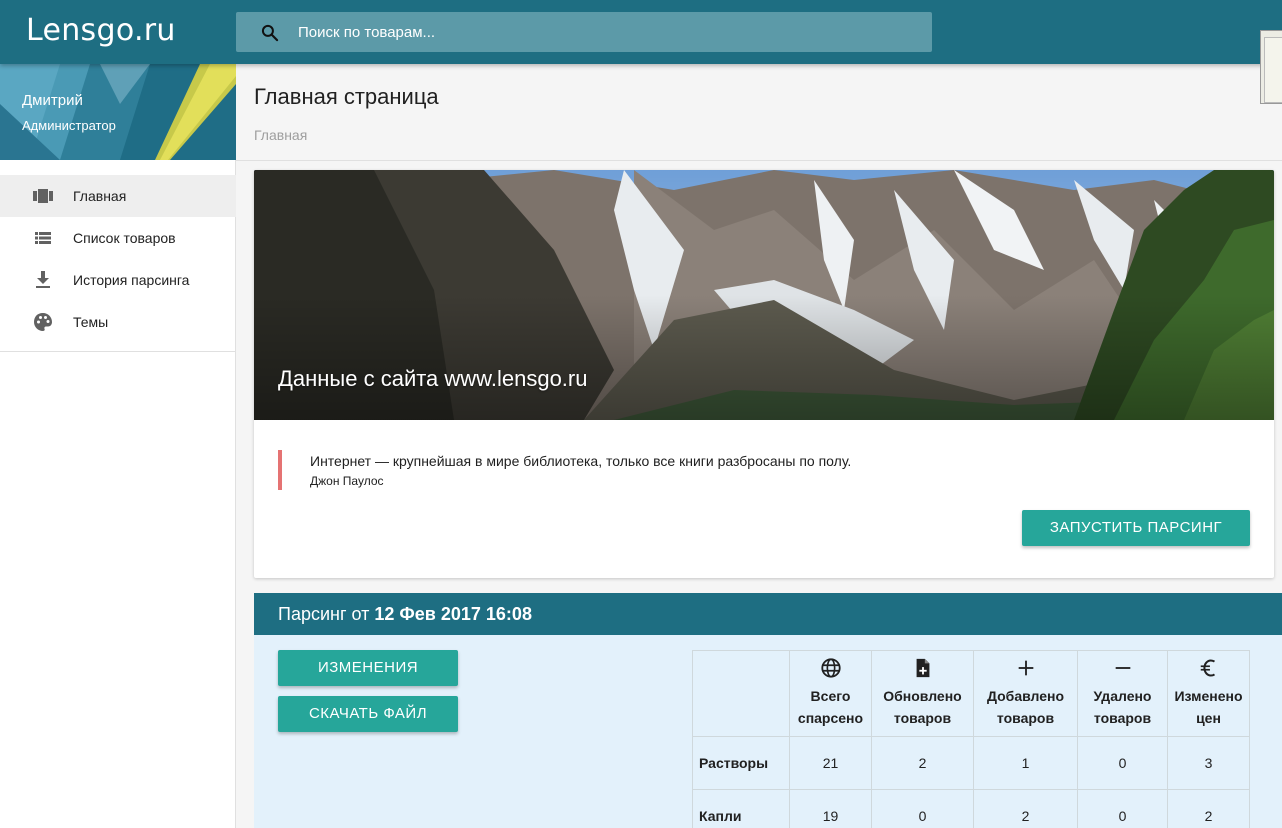 The image size is (1282, 828). What do you see at coordinates (759, 112) in the screenshot?
I see `page-header: Главная страница Главная` at bounding box center [759, 112].